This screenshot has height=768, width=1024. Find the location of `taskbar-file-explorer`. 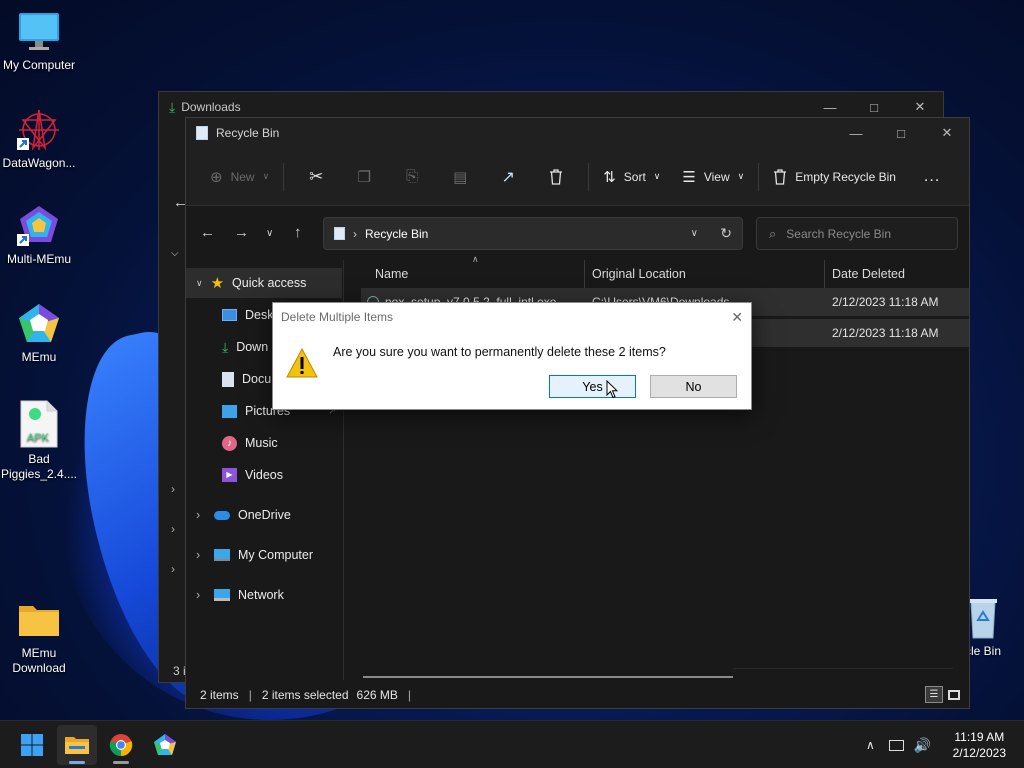

taskbar-file-explorer is located at coordinates (77, 745).